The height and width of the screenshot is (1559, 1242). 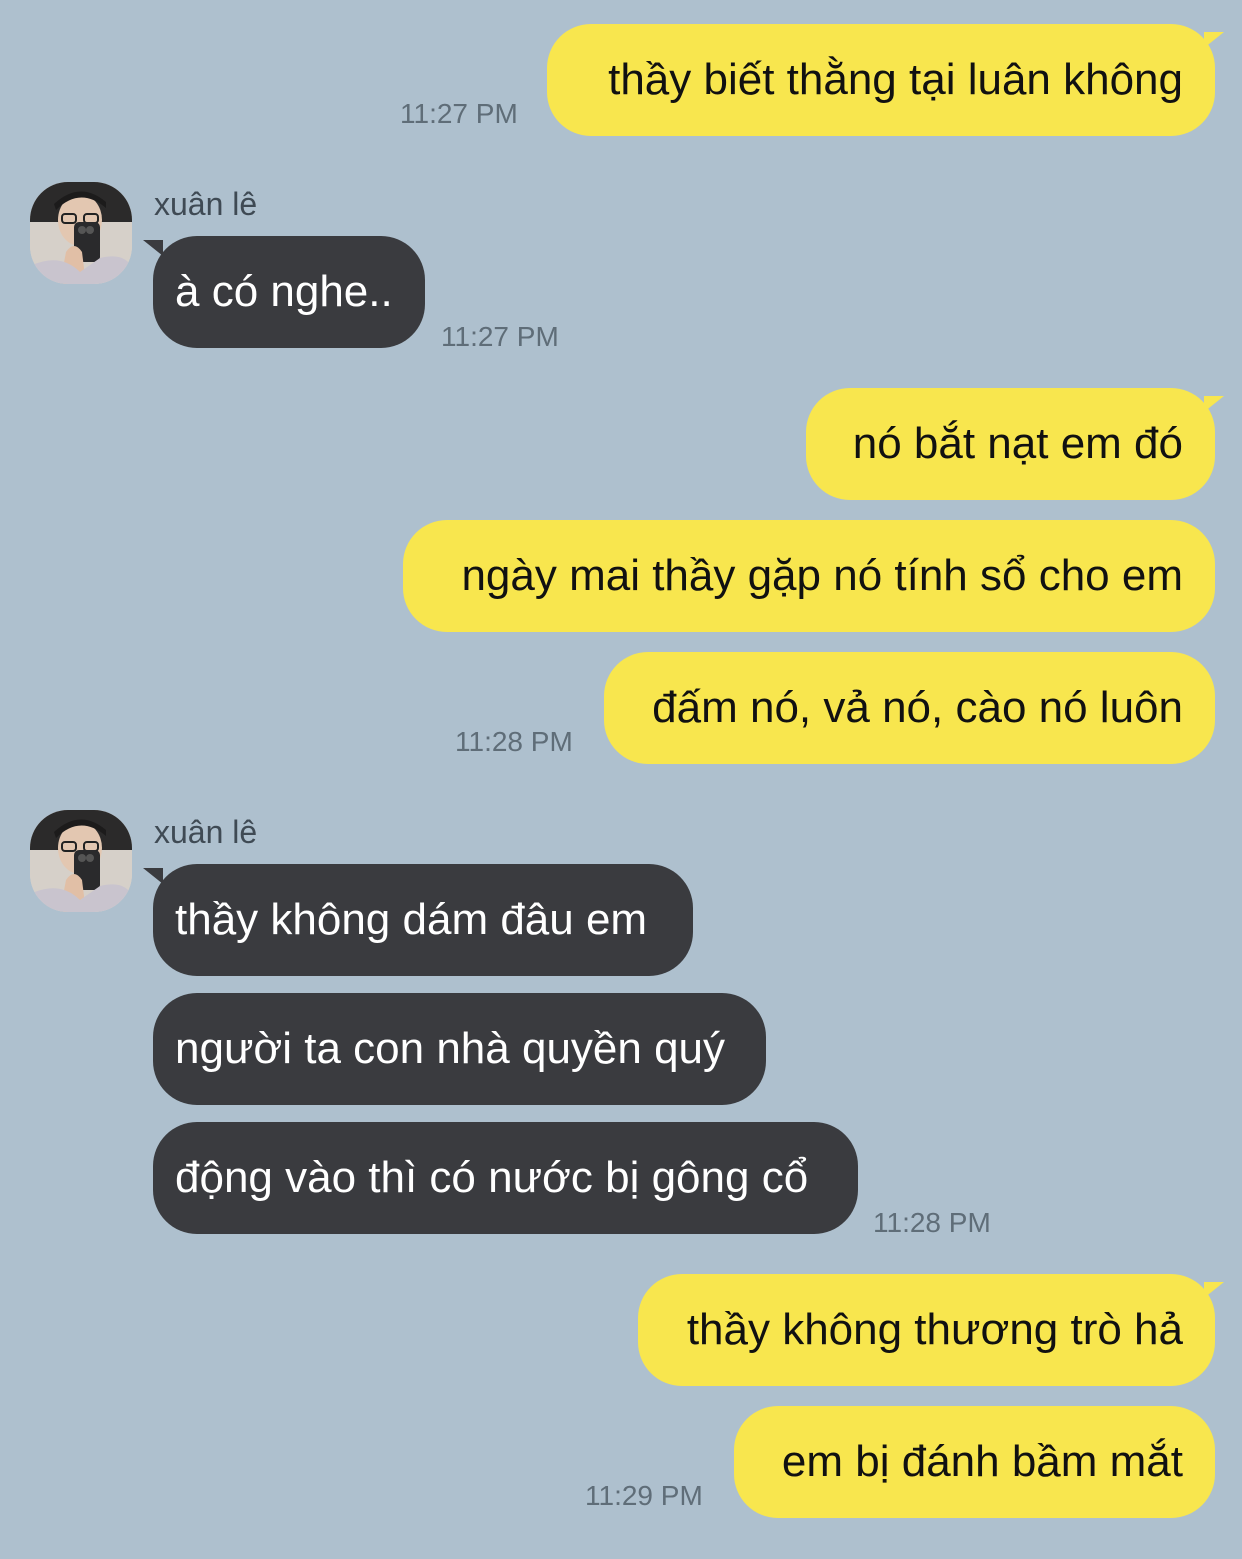 I want to click on incoming-message-bubble: à có nghe.., so click(x=289, y=292).